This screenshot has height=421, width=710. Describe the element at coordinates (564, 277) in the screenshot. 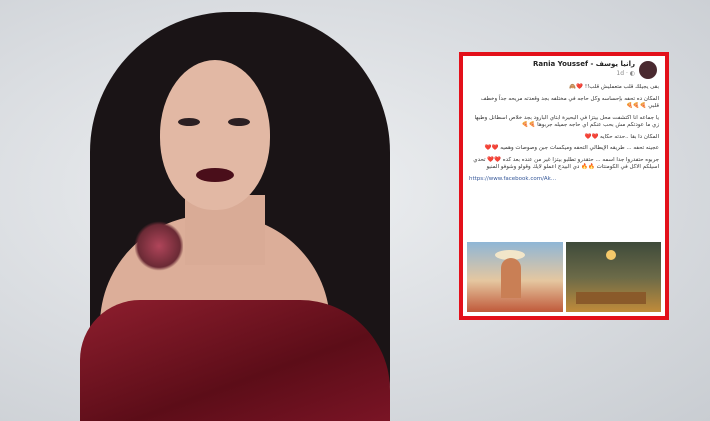

I see `post-photos` at that location.